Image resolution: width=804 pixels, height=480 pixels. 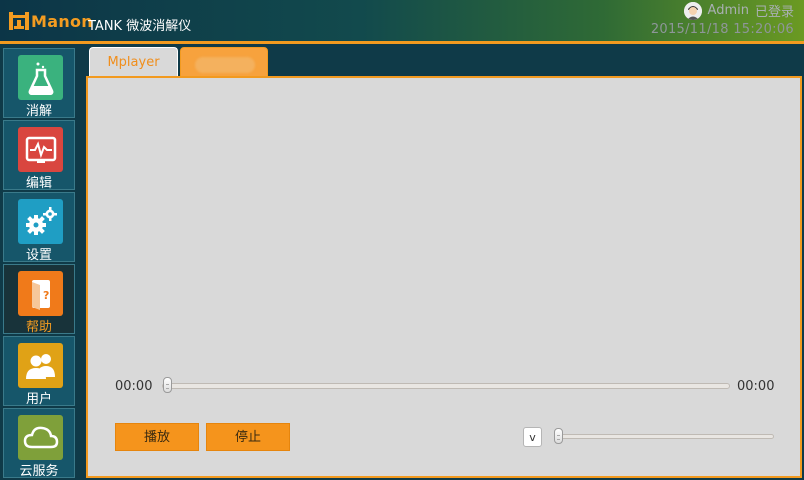 I want to click on sidebar-item-edit: 编辑, so click(x=39, y=155).